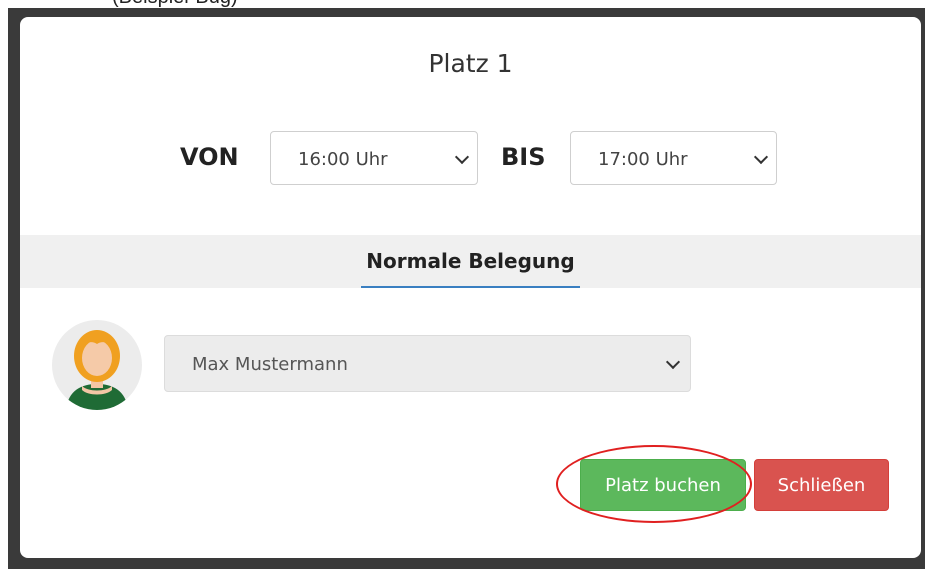 The height and width of the screenshot is (569, 925). Describe the element at coordinates (175, 4) in the screenshot. I see `background-page-text: (Beispiel-Bug)` at that location.